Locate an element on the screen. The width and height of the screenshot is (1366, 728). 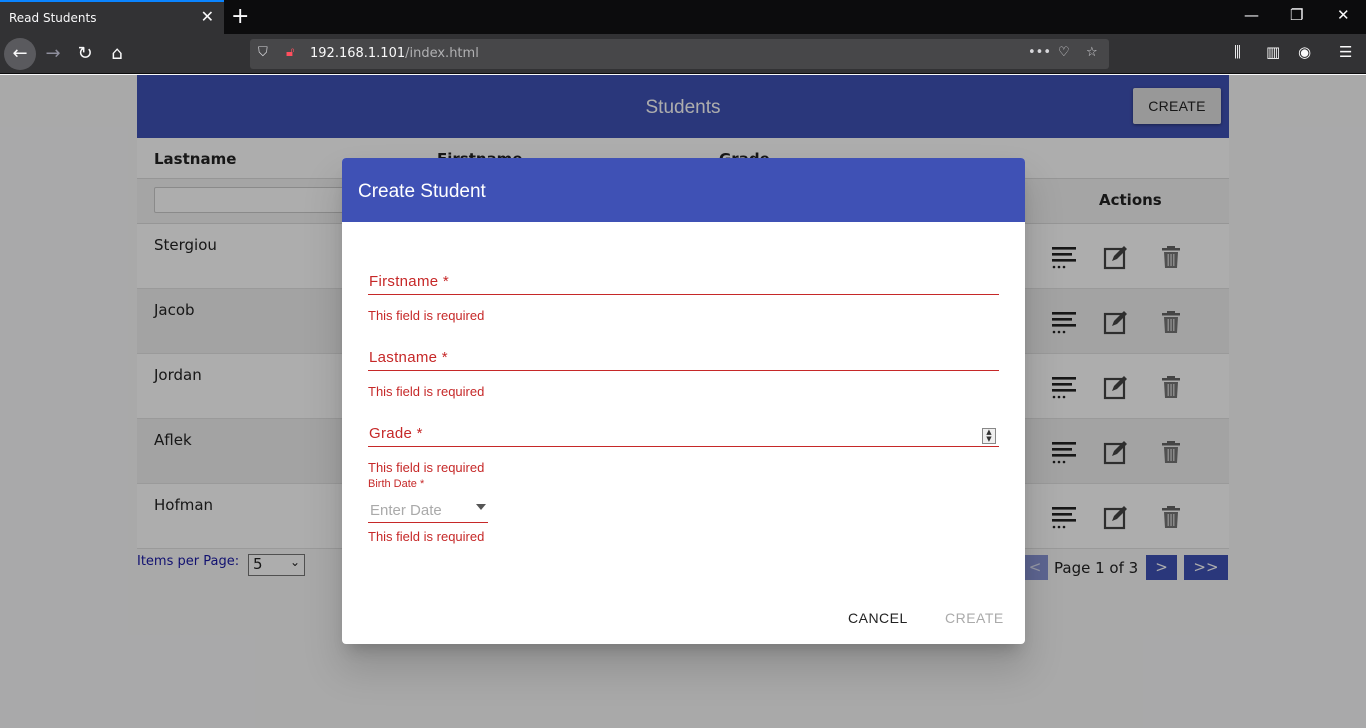
restore-icon: ❐ is located at coordinates (1296, 15).